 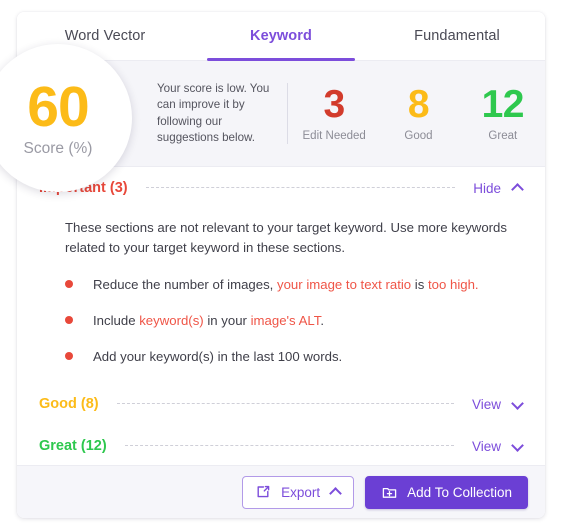 I want to click on tab-fundamental: Fundamental, so click(x=457, y=36).